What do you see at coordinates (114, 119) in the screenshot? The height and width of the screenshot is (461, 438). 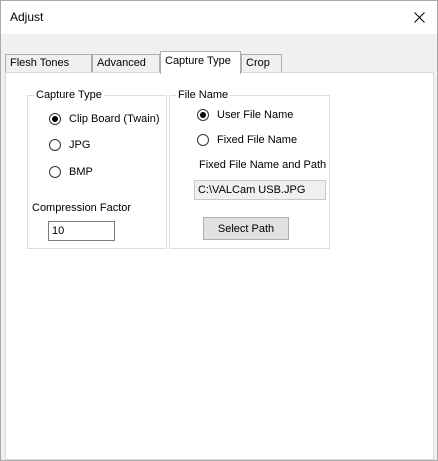 I see `radio-label: Clip Board (Twain)` at bounding box center [114, 119].